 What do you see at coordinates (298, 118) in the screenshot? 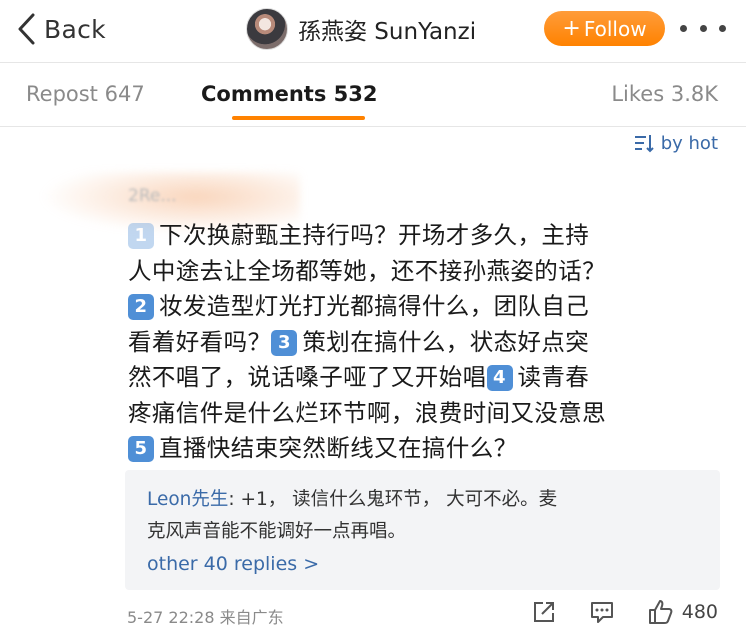
I see `active-tab-indicator` at bounding box center [298, 118].